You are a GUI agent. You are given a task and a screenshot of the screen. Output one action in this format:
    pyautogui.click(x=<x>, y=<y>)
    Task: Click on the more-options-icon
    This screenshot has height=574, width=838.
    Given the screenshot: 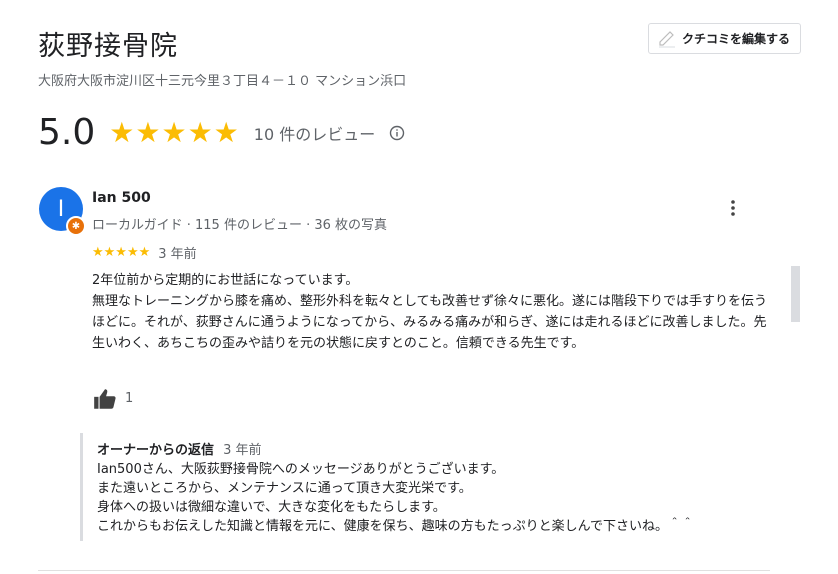 What is the action you would take?
    pyautogui.click(x=733, y=208)
    